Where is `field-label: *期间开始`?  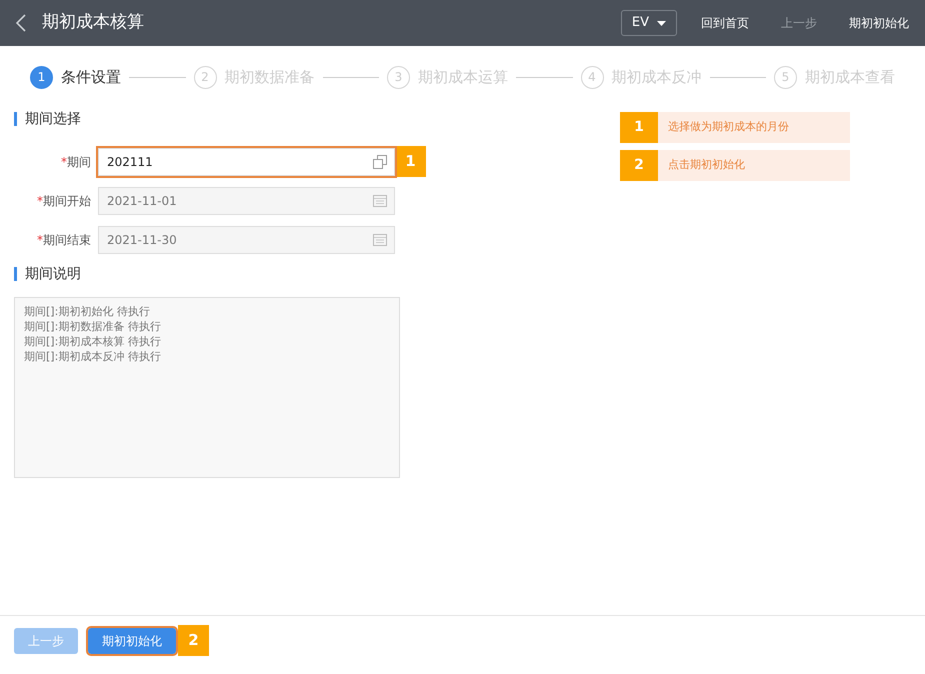
field-label: *期间开始 is located at coordinates (64, 201).